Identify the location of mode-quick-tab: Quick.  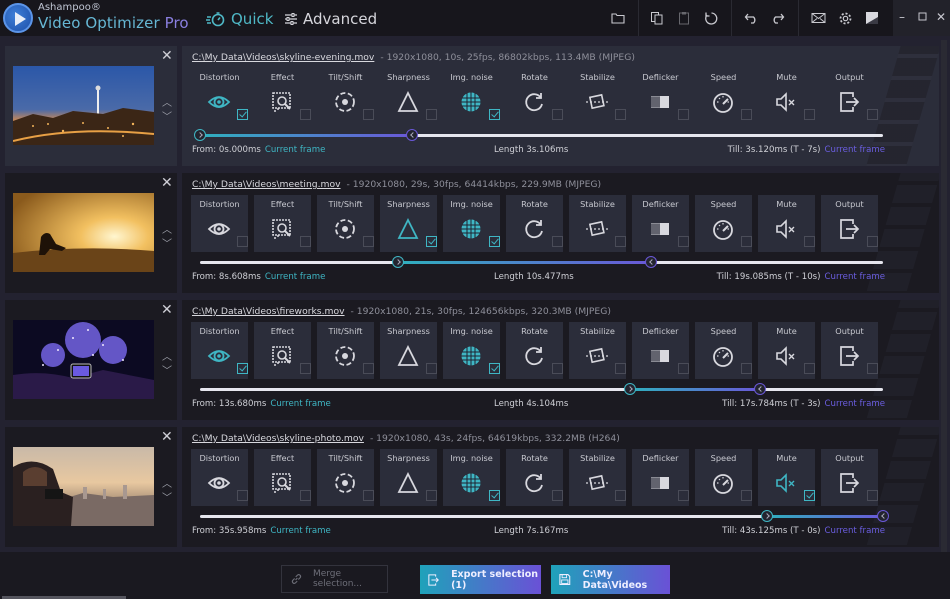
(239, 19).